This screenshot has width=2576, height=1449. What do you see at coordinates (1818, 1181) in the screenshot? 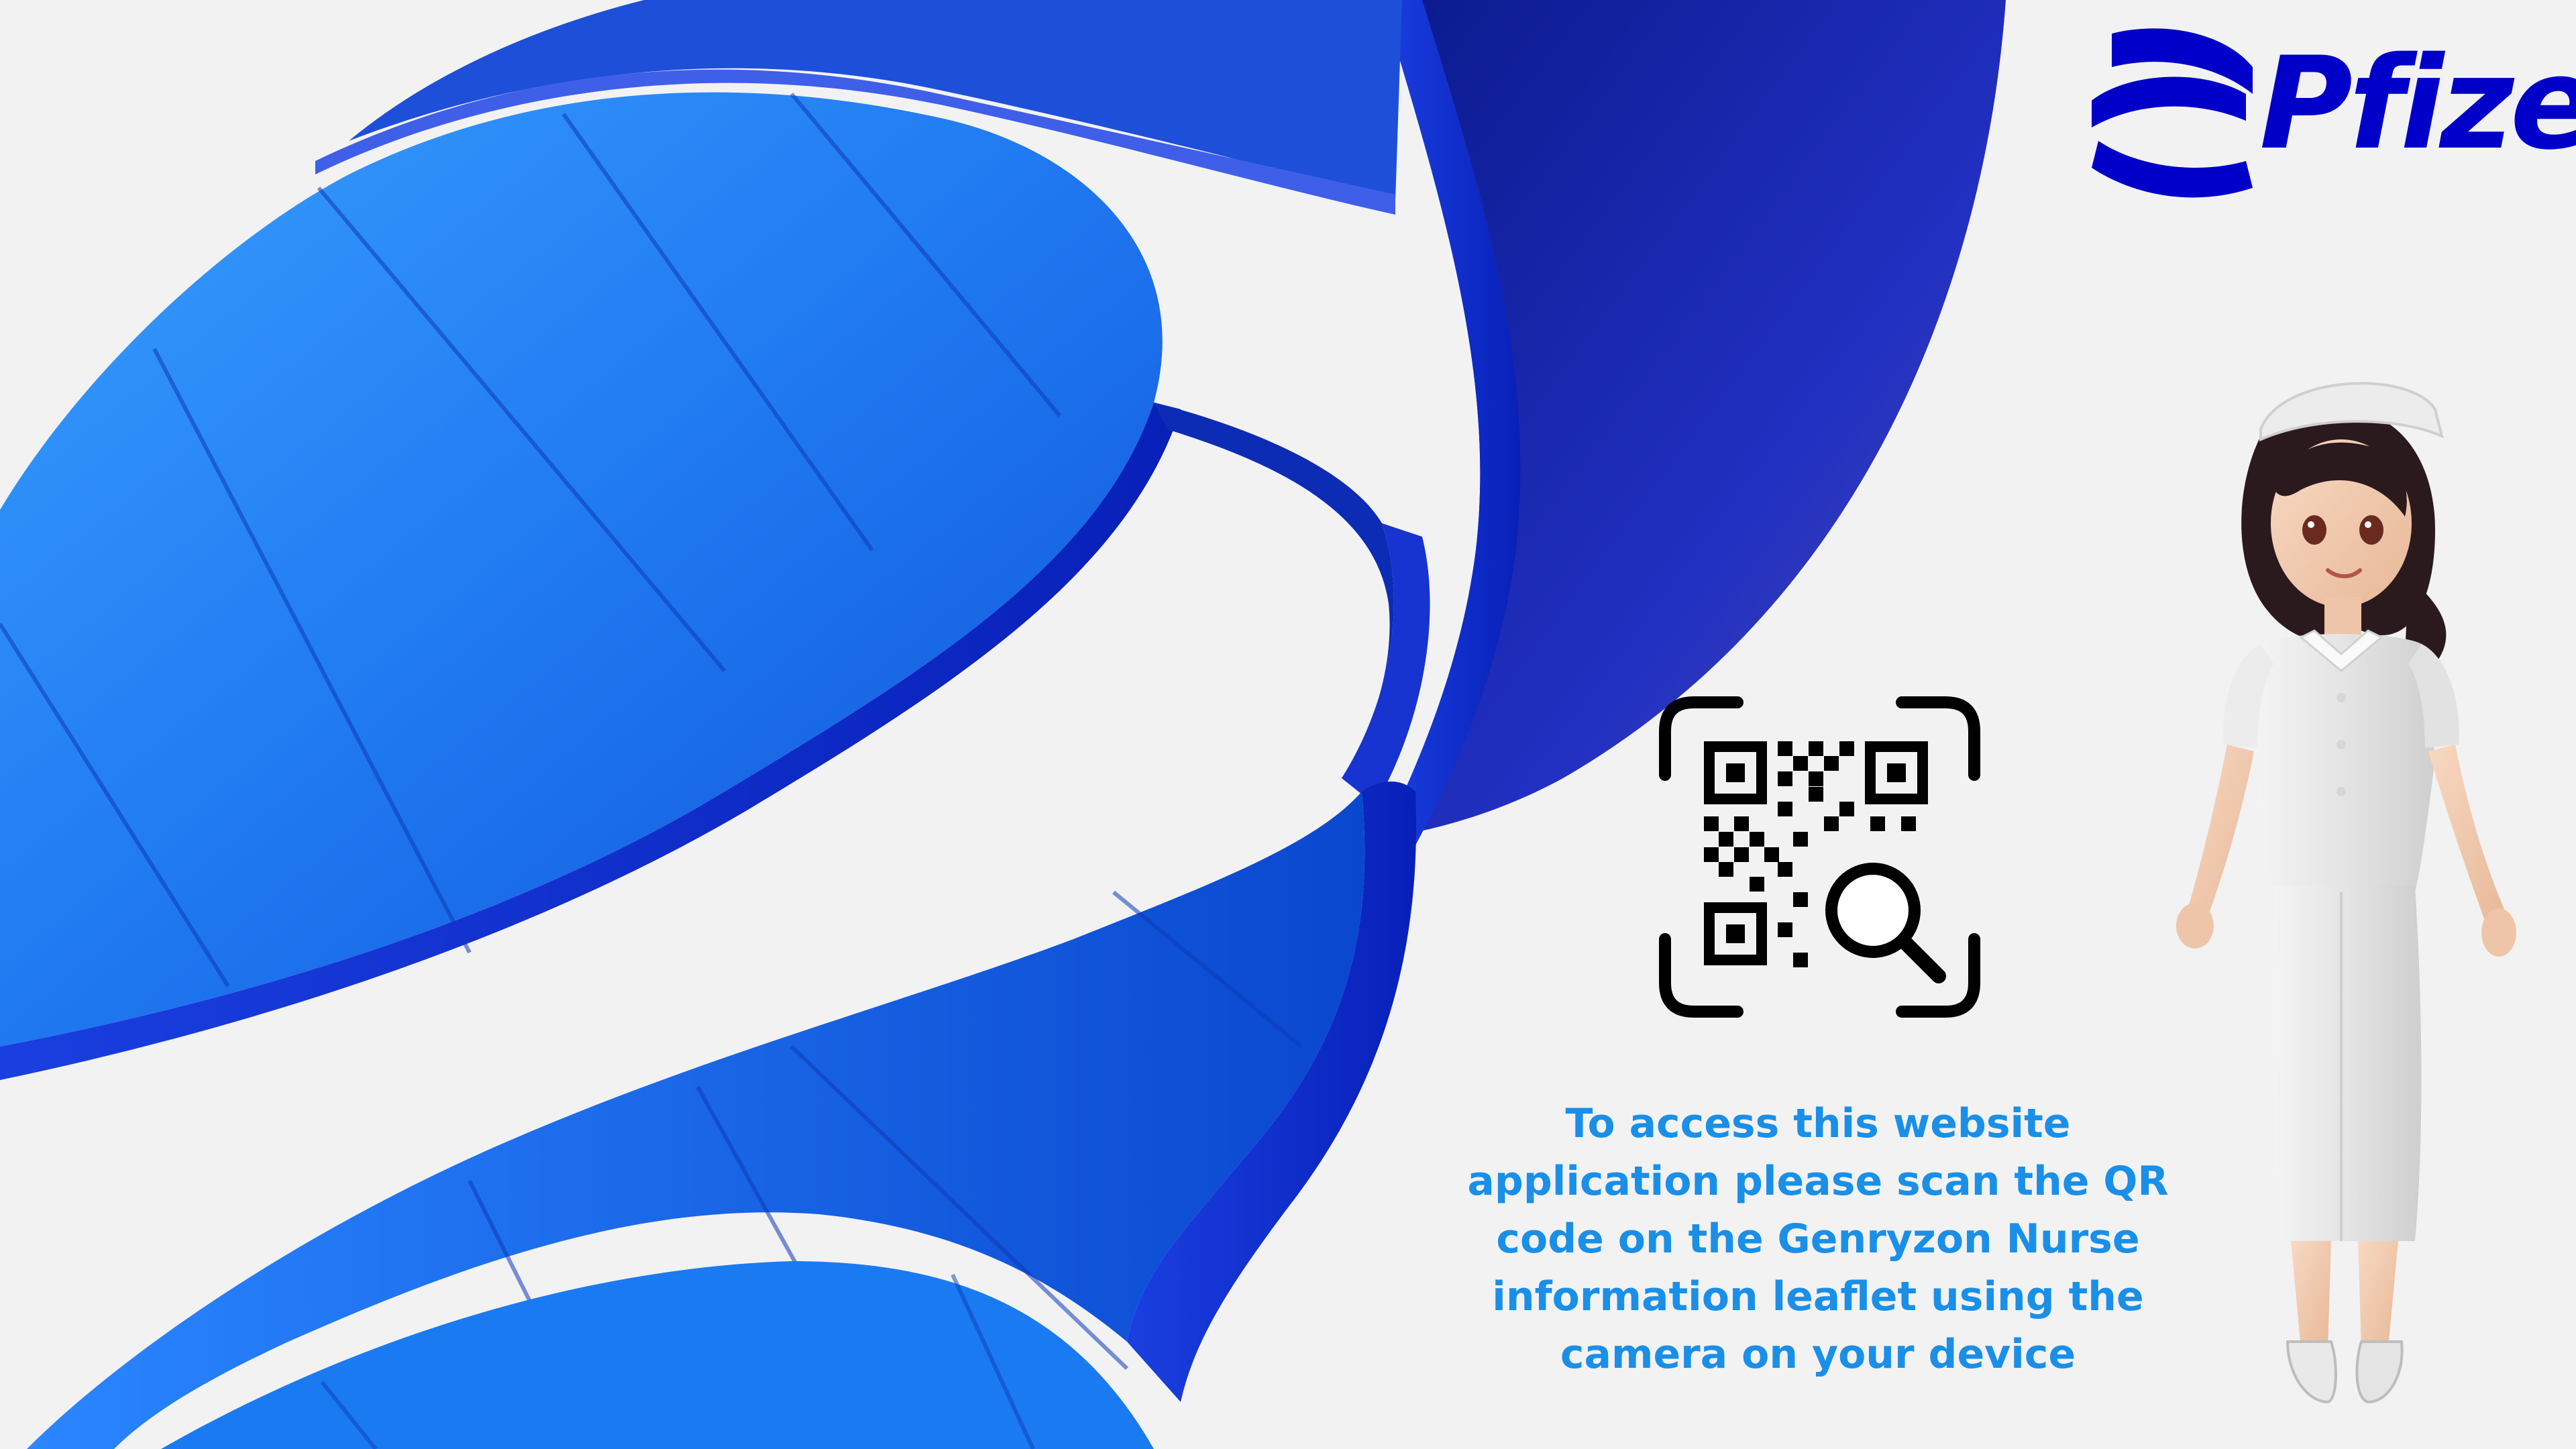
I see `instruction-line: application please scan the QR` at bounding box center [1818, 1181].